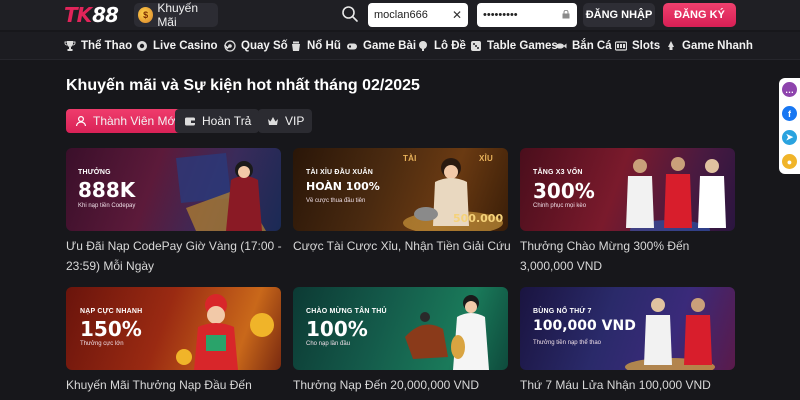  I want to click on card-overlay-amount: 500.000, so click(478, 218).